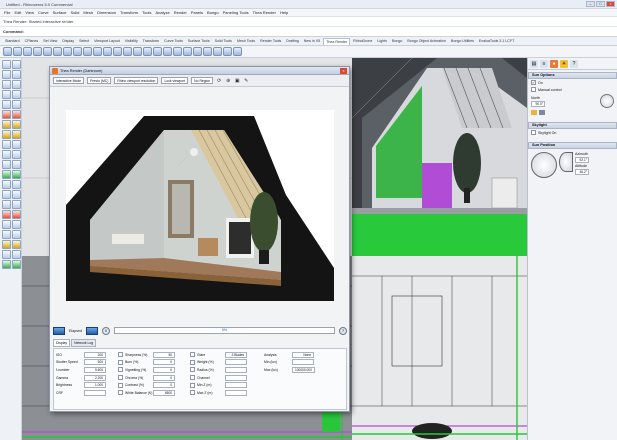  Describe the element at coordinates (146, 12) in the screenshot. I see `menu-tools: Tools` at that location.